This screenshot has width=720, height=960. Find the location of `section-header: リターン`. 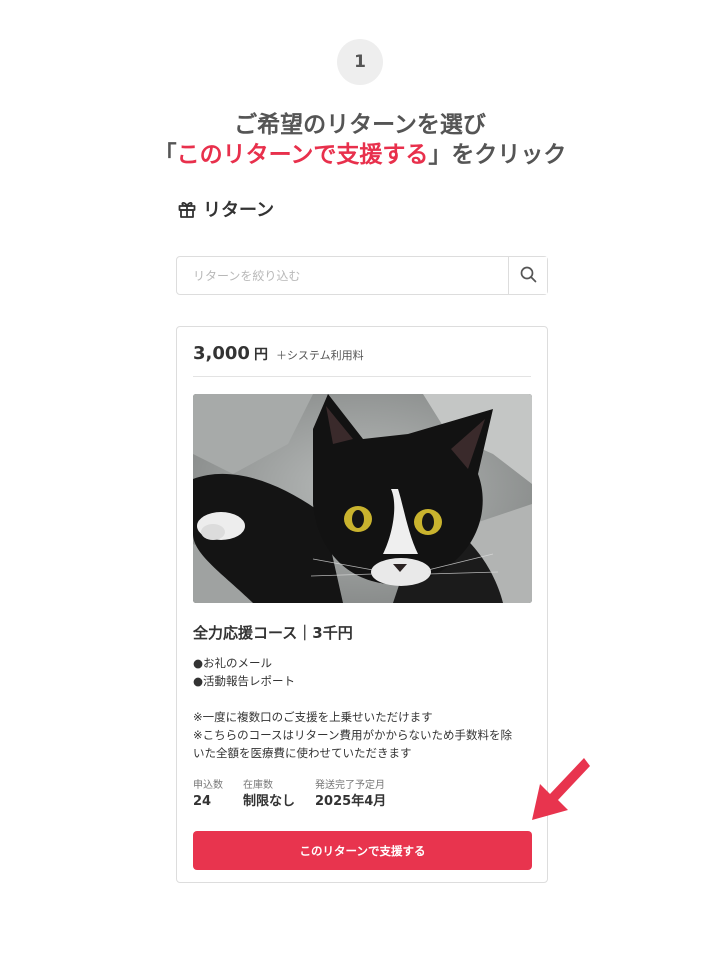

section-header: リターン is located at coordinates (225, 209).